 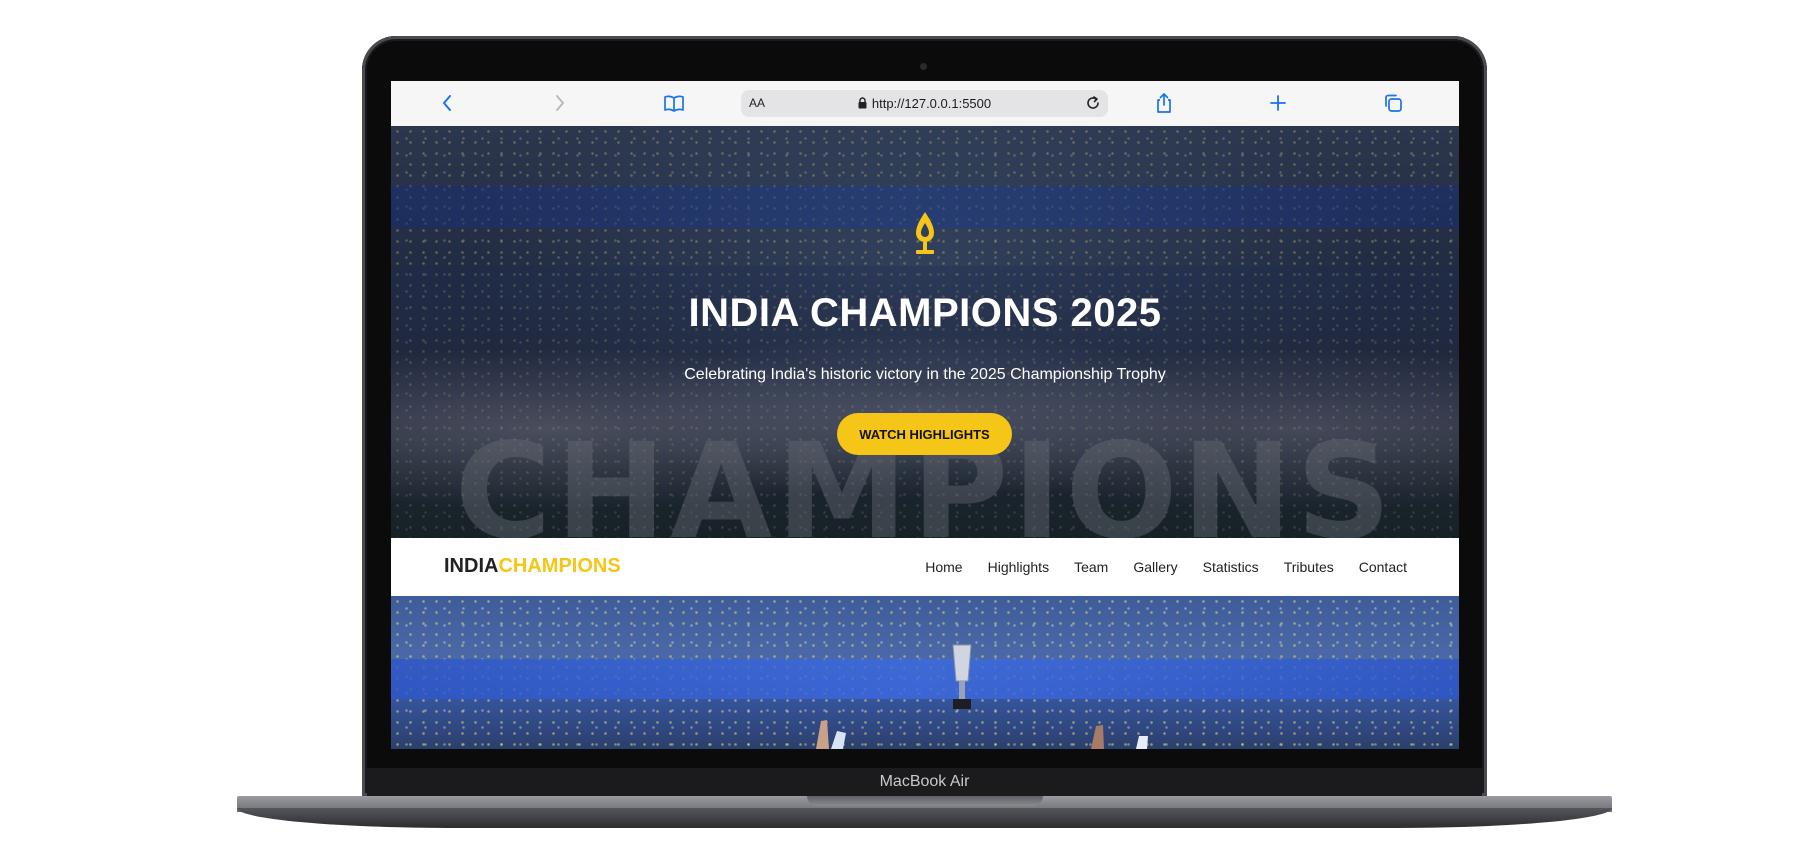 I want to click on reload-icon, so click(x=1093, y=105).